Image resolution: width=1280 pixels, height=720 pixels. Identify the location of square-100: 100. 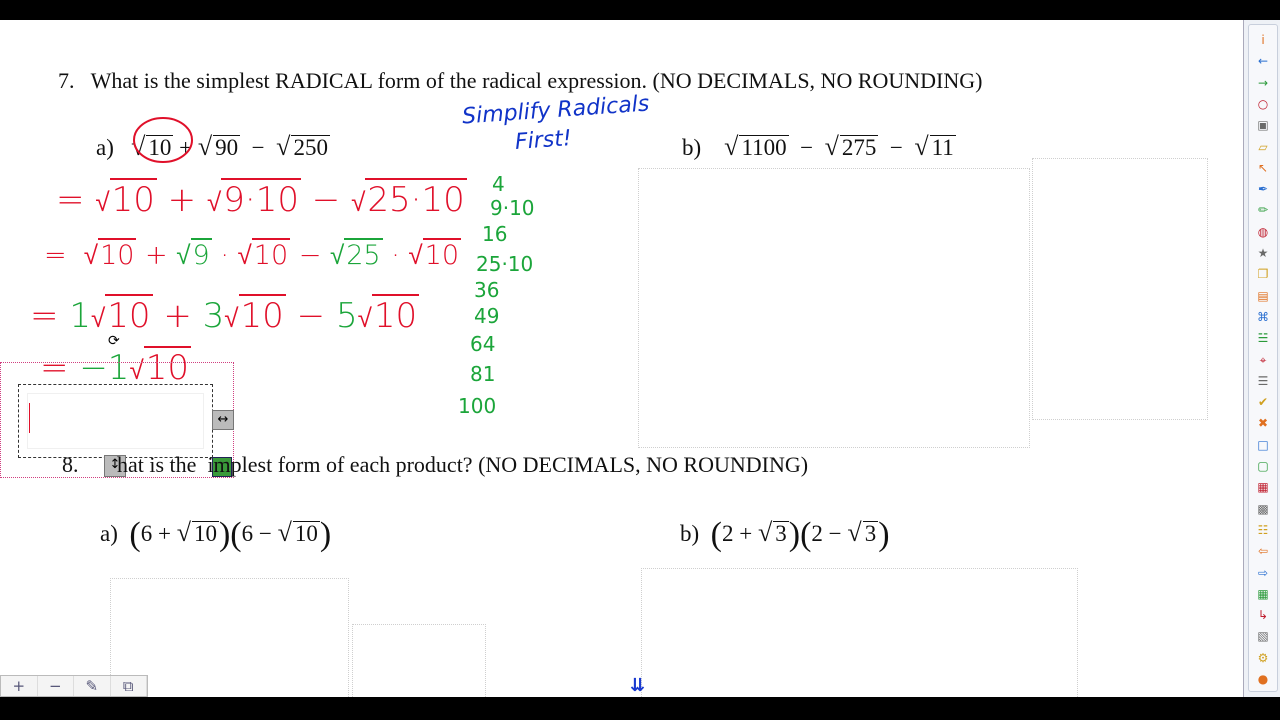
(477, 406).